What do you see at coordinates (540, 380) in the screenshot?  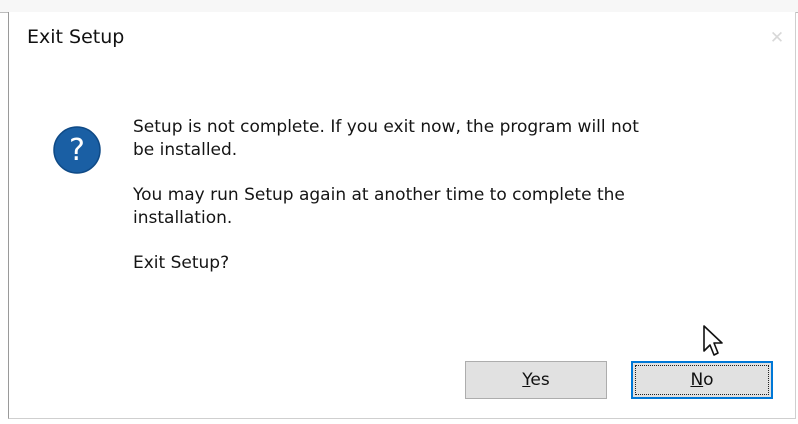 I see `yes-label-rest: es` at bounding box center [540, 380].